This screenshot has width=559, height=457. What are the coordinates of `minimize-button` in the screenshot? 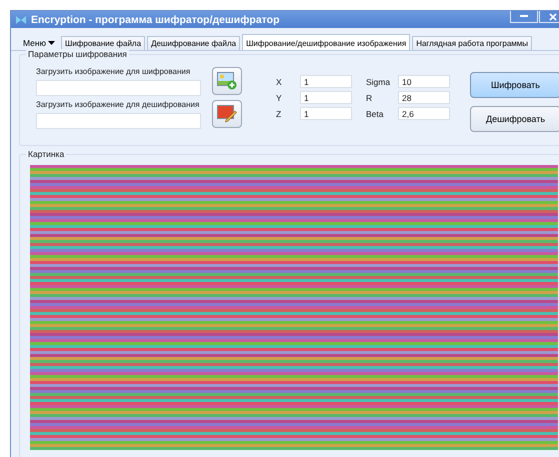 It's located at (524, 17).